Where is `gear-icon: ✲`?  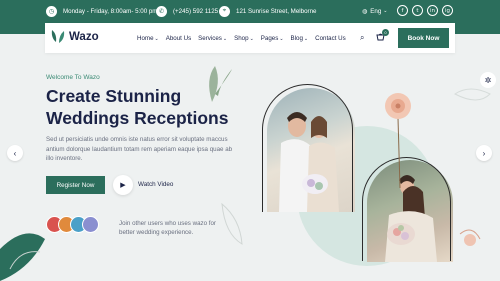 gear-icon: ✲ is located at coordinates (488, 80).